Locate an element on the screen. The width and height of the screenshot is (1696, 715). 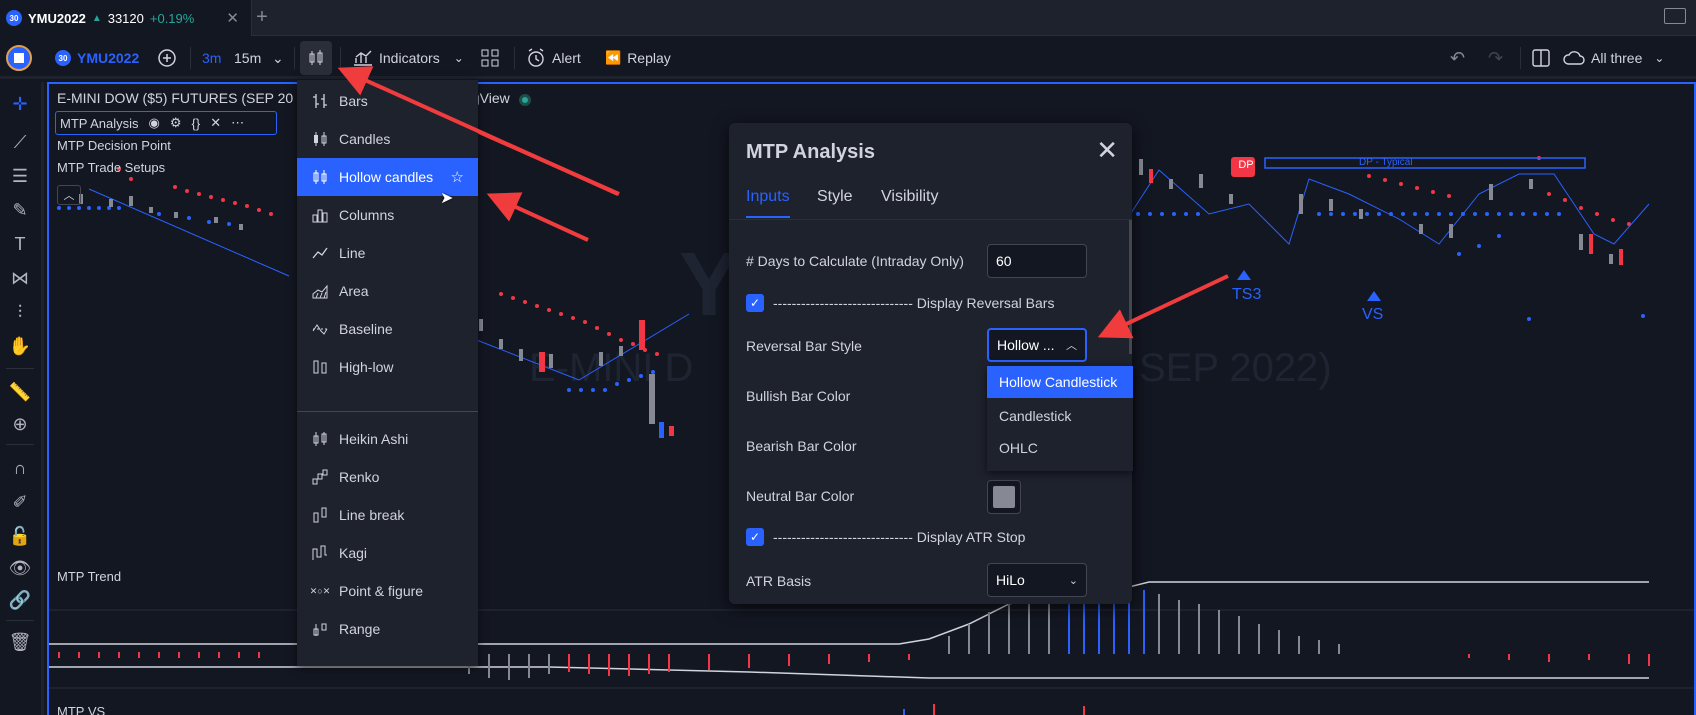
display-atr-checkbox: ✓ is located at coordinates (755, 537).